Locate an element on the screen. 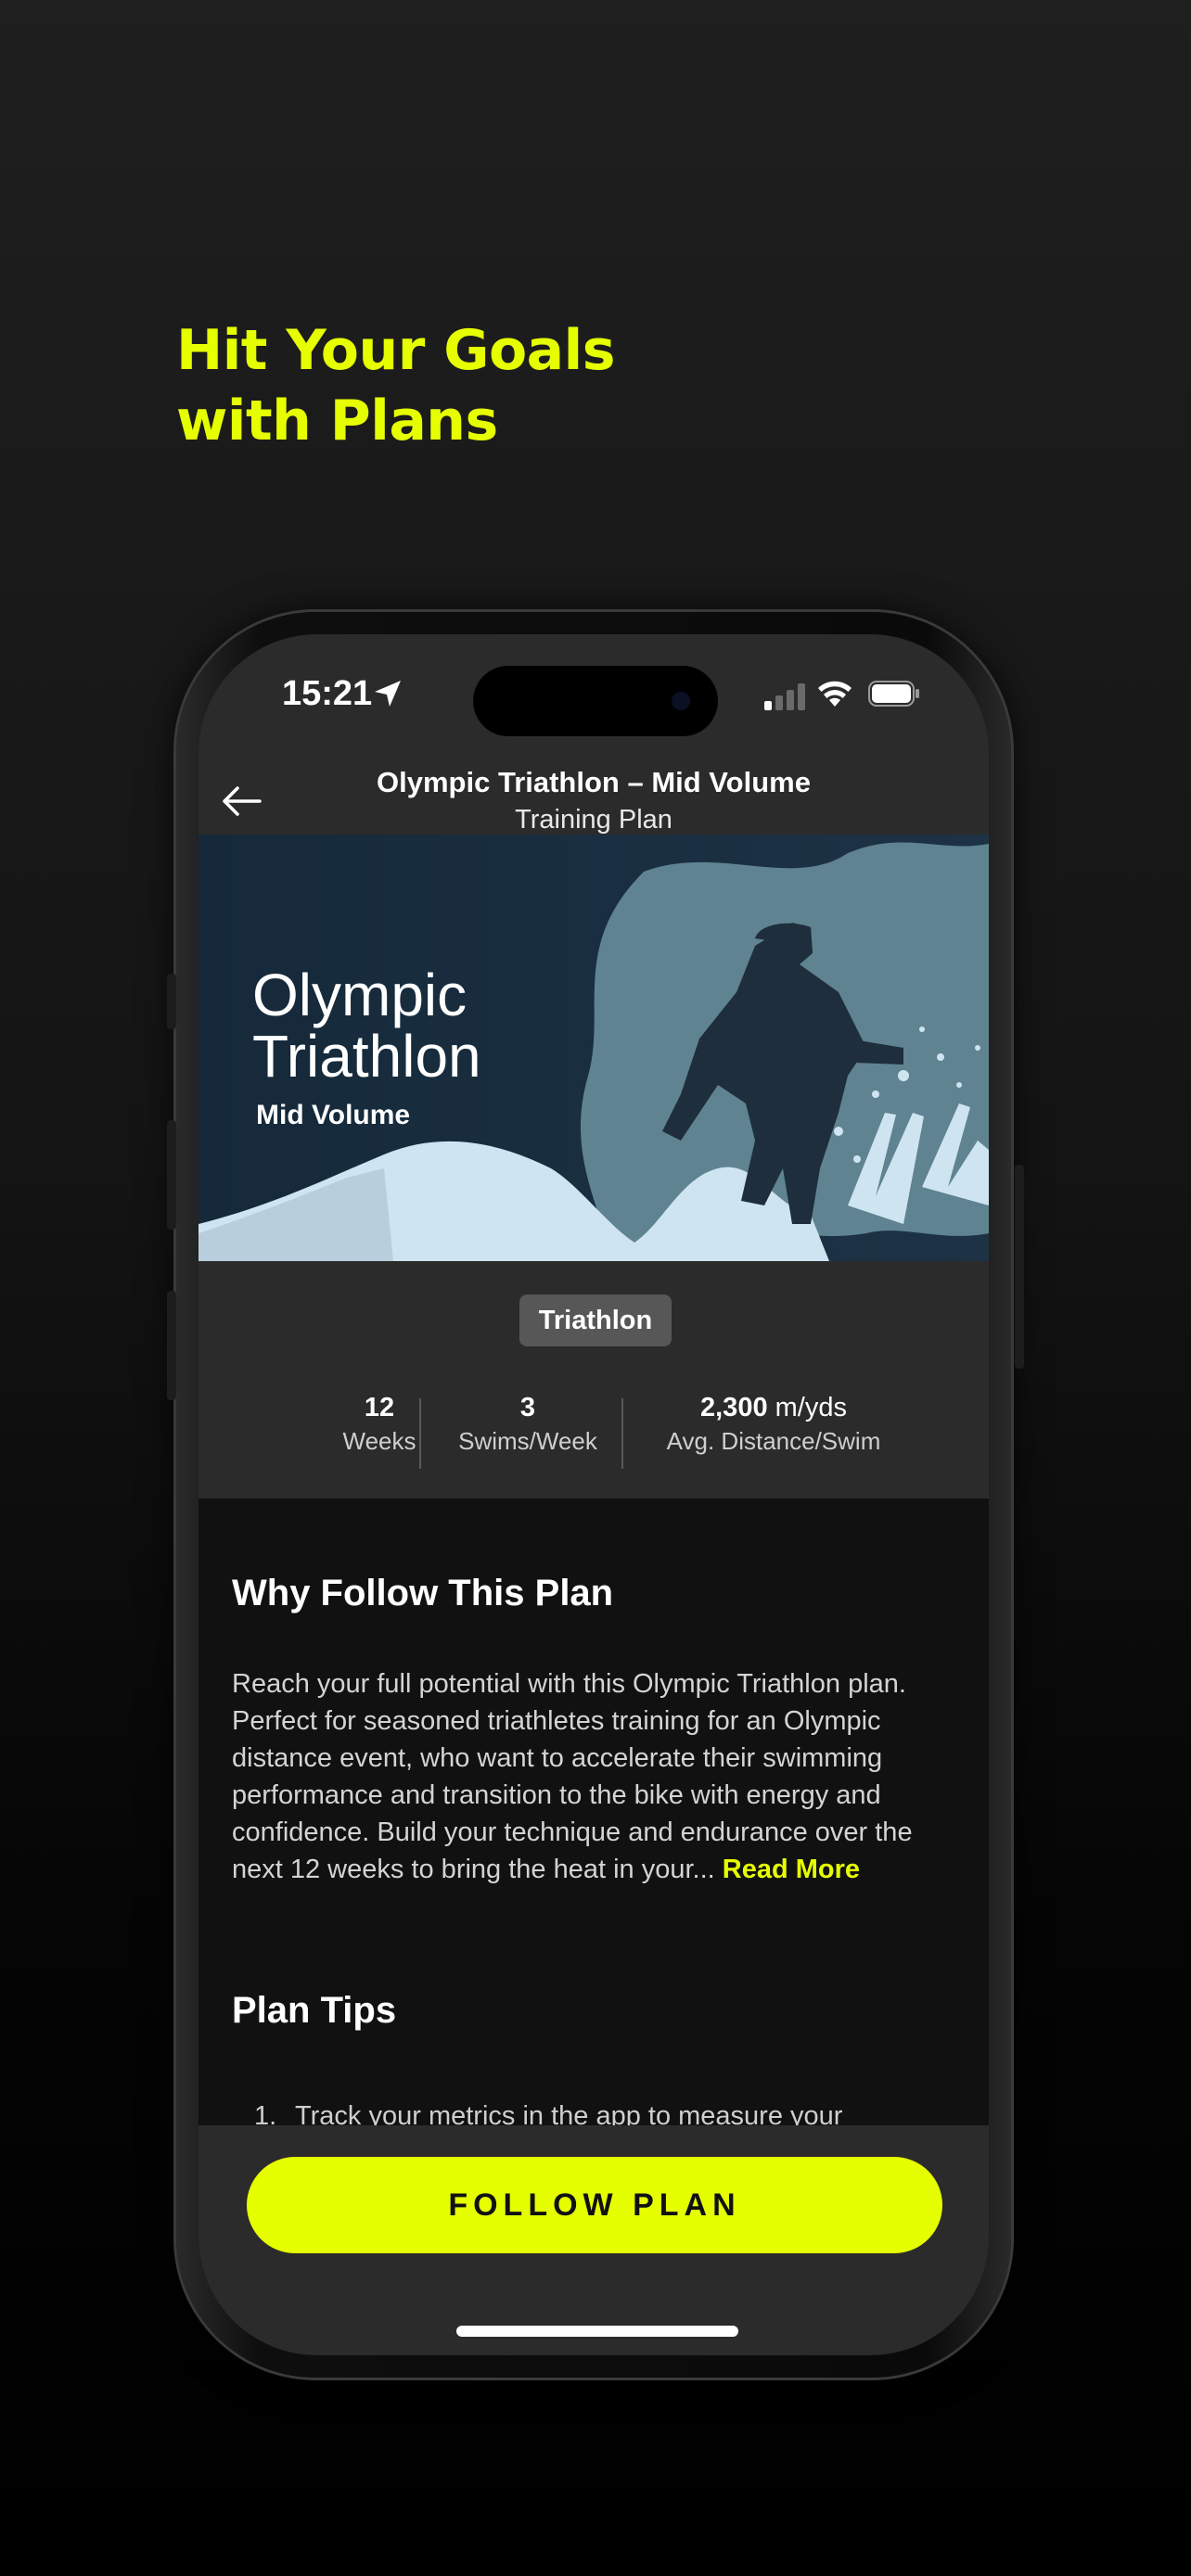 The width and height of the screenshot is (1191, 2576). stat-label: Weeks is located at coordinates (379, 1441).